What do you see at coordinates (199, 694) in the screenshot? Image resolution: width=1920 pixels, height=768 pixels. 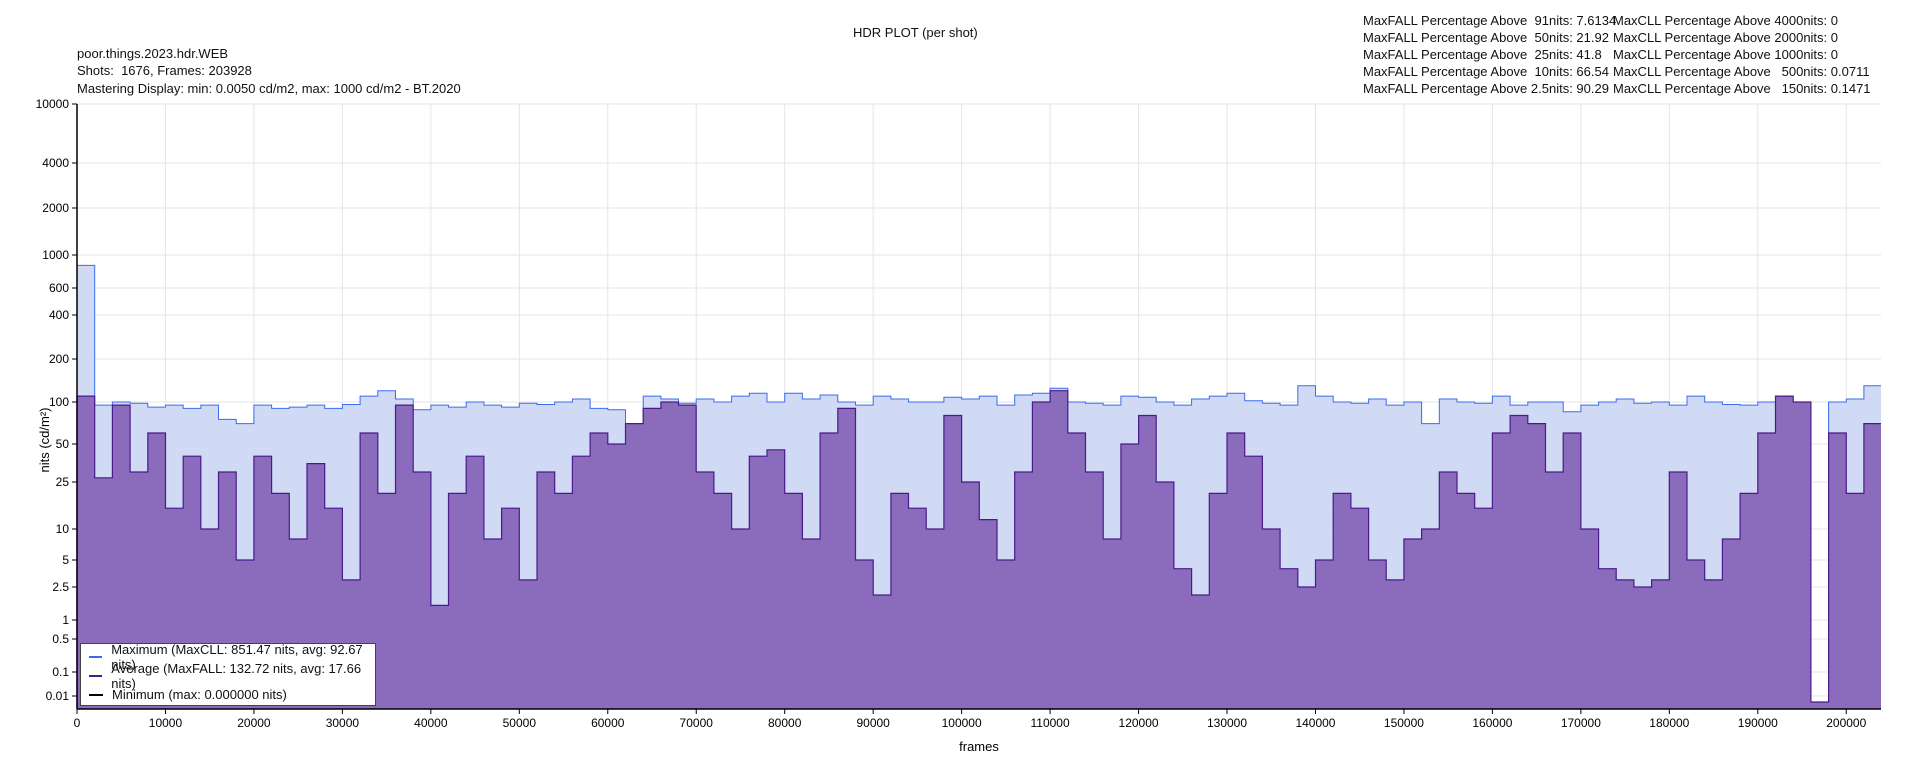 I see `legend-label: Minimum (max: 0.000000 nits)` at bounding box center [199, 694].